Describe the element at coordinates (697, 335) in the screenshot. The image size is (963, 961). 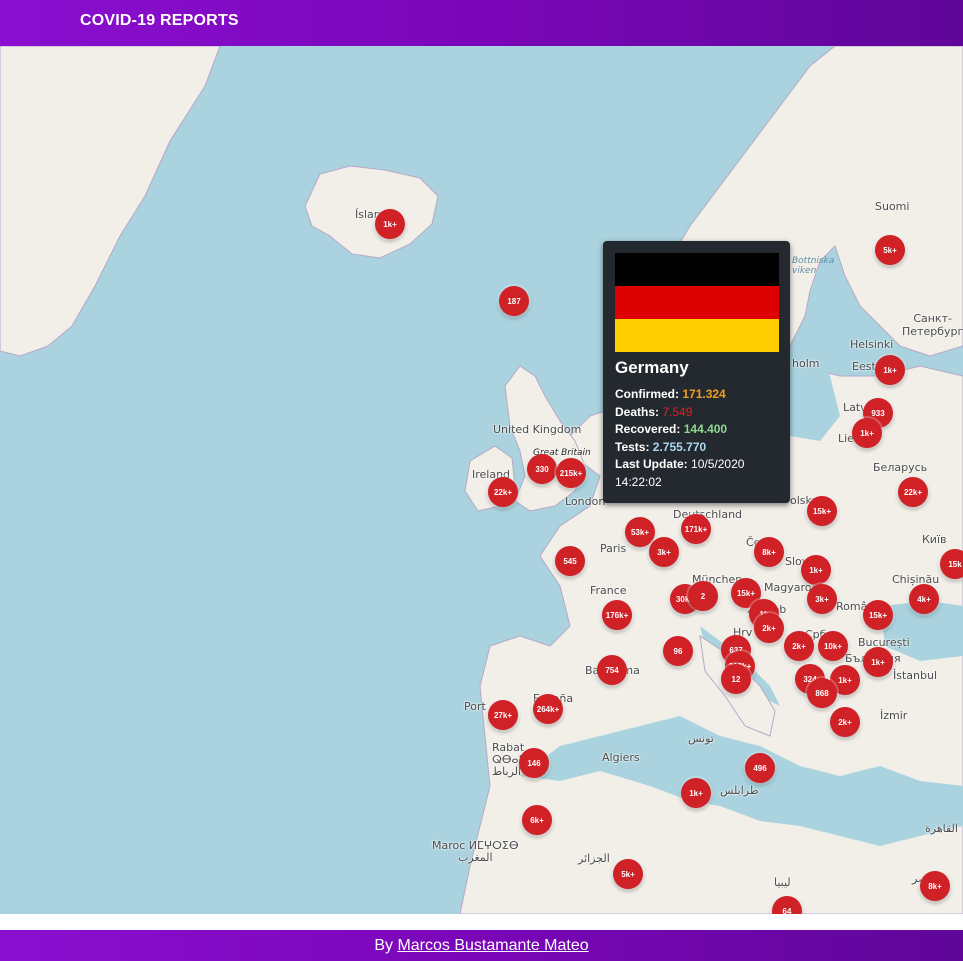
I see `flag-stripe-gold` at that location.